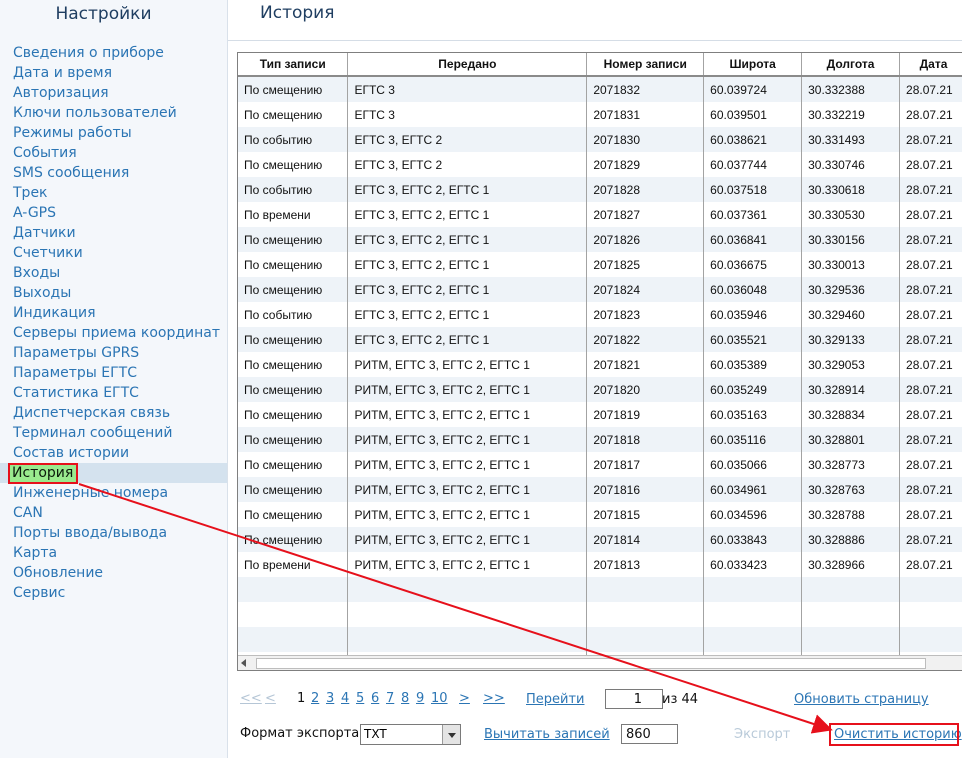  Describe the element at coordinates (753, 65) in the screenshot. I see `column-header: Широта` at that location.